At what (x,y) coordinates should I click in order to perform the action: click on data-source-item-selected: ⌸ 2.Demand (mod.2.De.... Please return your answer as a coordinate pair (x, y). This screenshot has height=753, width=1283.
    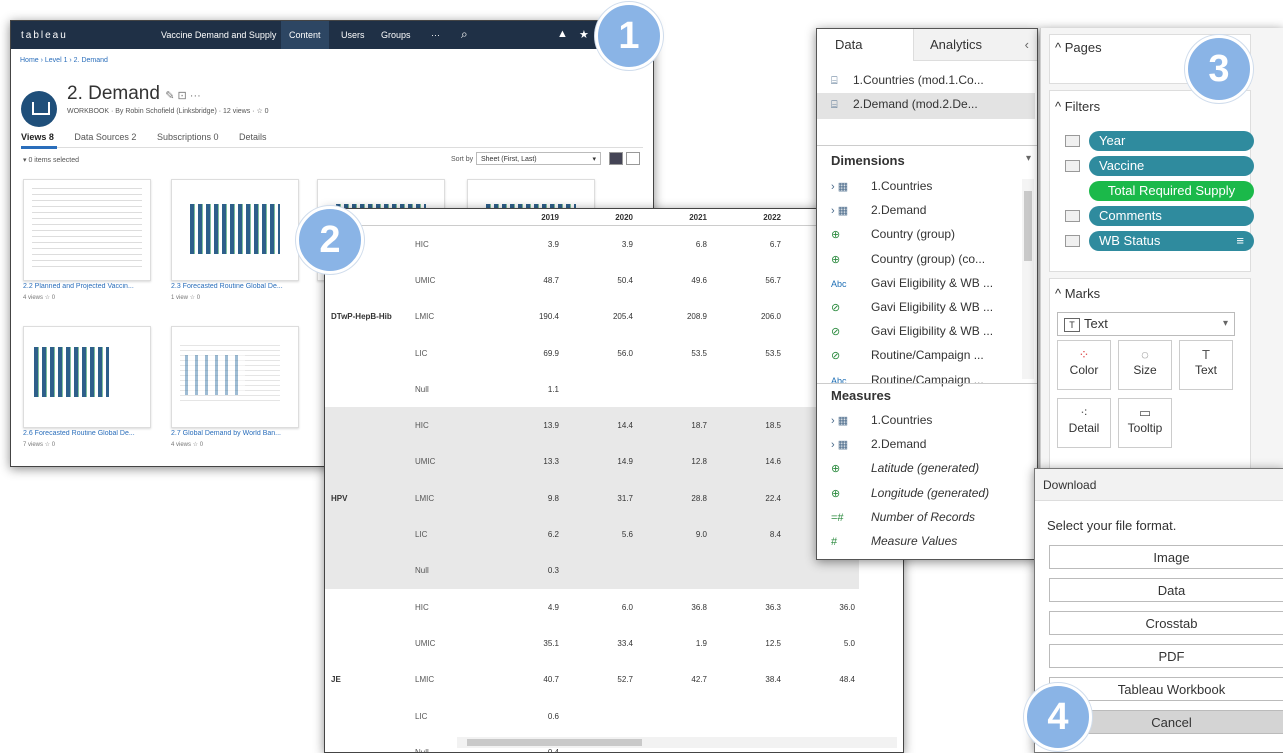
    Looking at the image, I should click on (904, 104).